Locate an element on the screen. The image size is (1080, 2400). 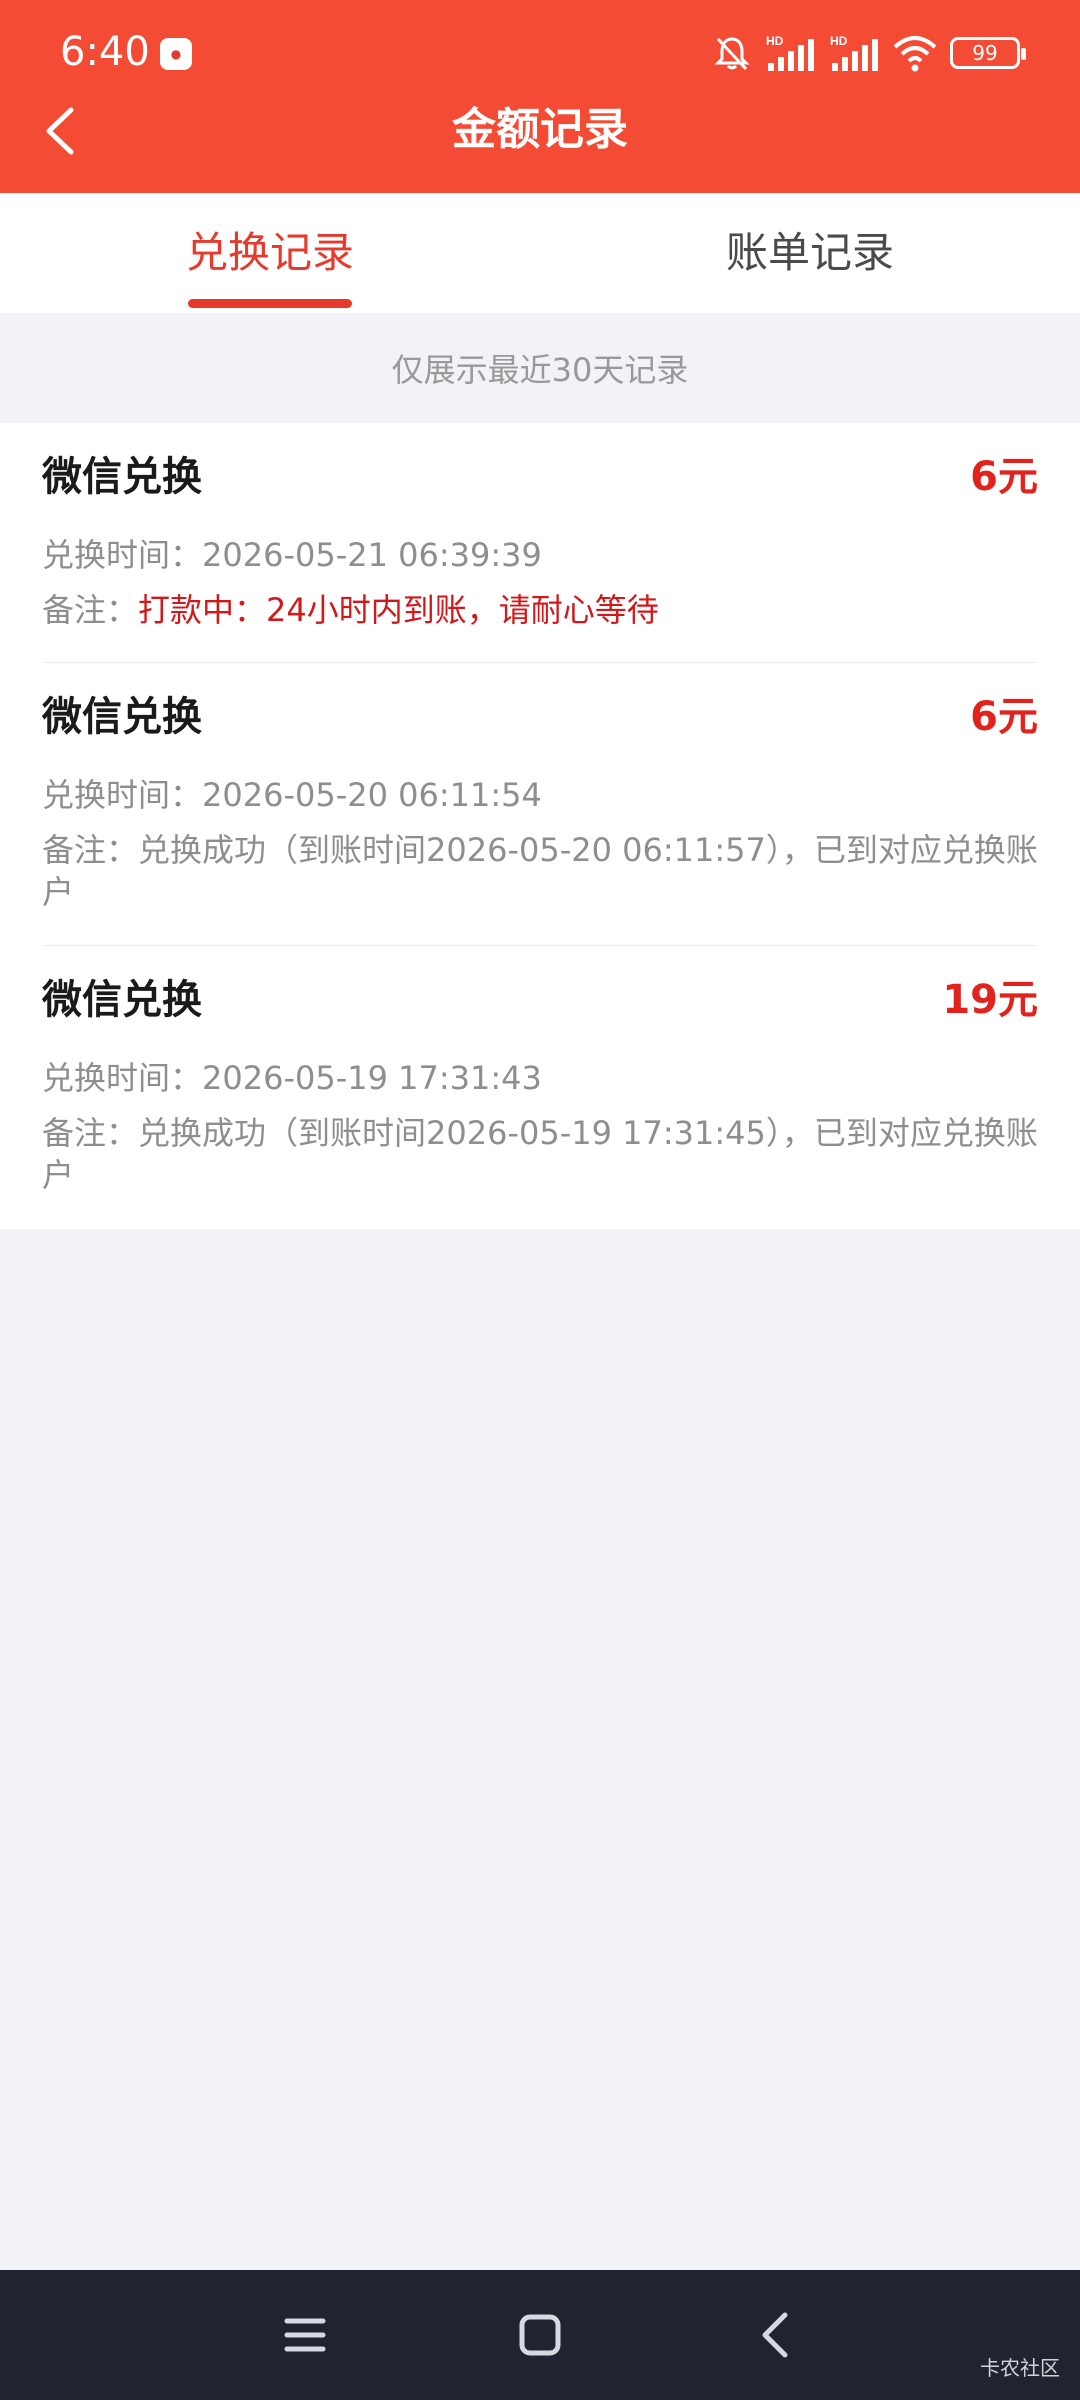
chevron-left-icon is located at coordinates (775, 2335).